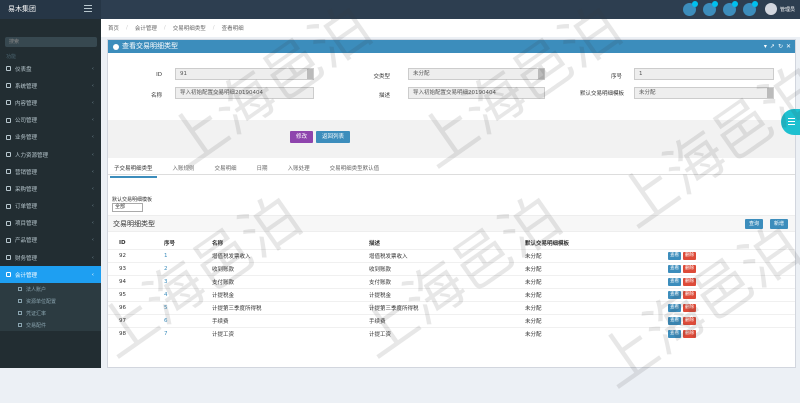 The width and height of the screenshot is (800, 403). Describe the element at coordinates (127, 207) in the screenshot. I see `filter-select: 全部` at that location.